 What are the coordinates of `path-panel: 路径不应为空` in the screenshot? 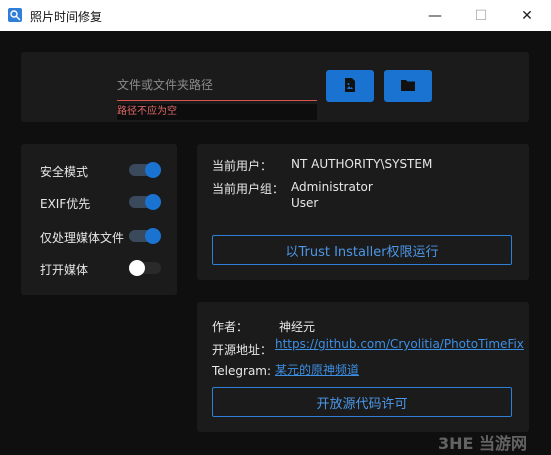 It's located at (275, 87).